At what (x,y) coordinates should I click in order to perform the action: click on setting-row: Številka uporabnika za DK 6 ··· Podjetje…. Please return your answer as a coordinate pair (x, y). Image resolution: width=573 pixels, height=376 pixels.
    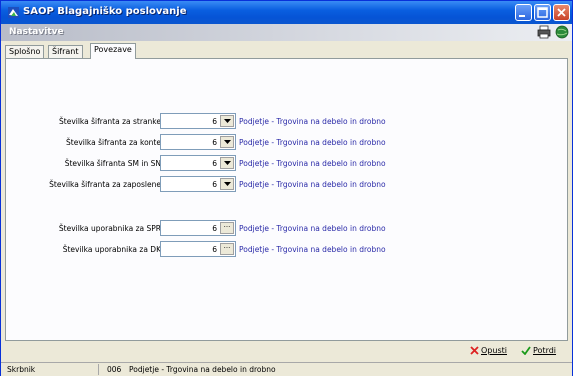
    Looking at the image, I should click on (287, 250).